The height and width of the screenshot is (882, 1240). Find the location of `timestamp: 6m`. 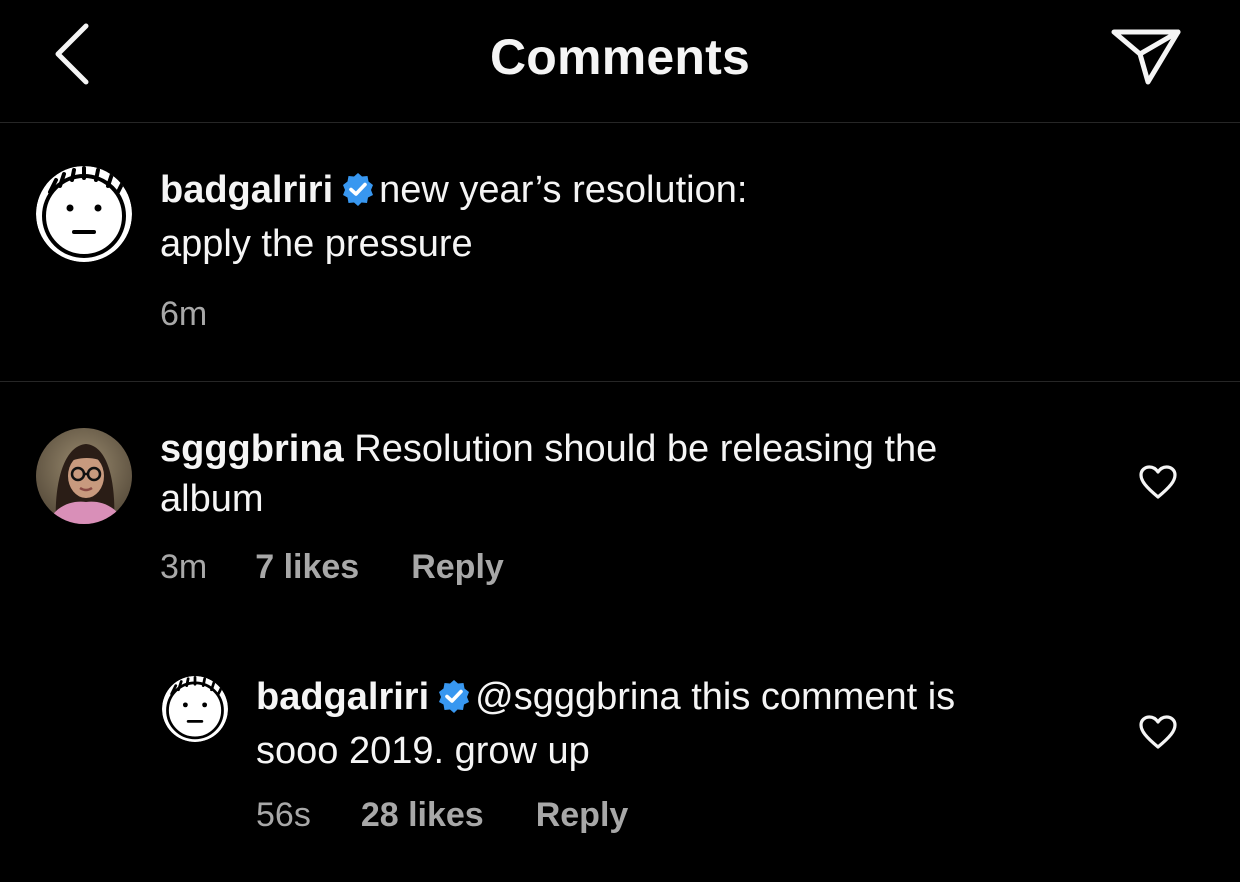

timestamp: 6m is located at coordinates (184, 314).